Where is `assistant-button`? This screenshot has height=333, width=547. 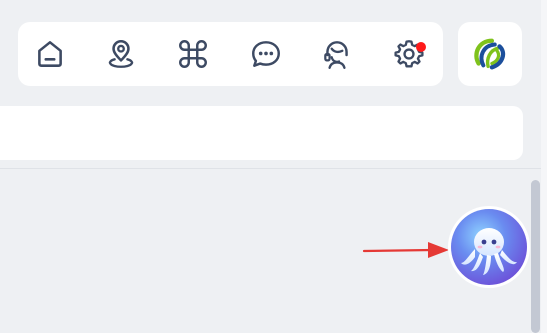
assistant-button is located at coordinates (489, 247).